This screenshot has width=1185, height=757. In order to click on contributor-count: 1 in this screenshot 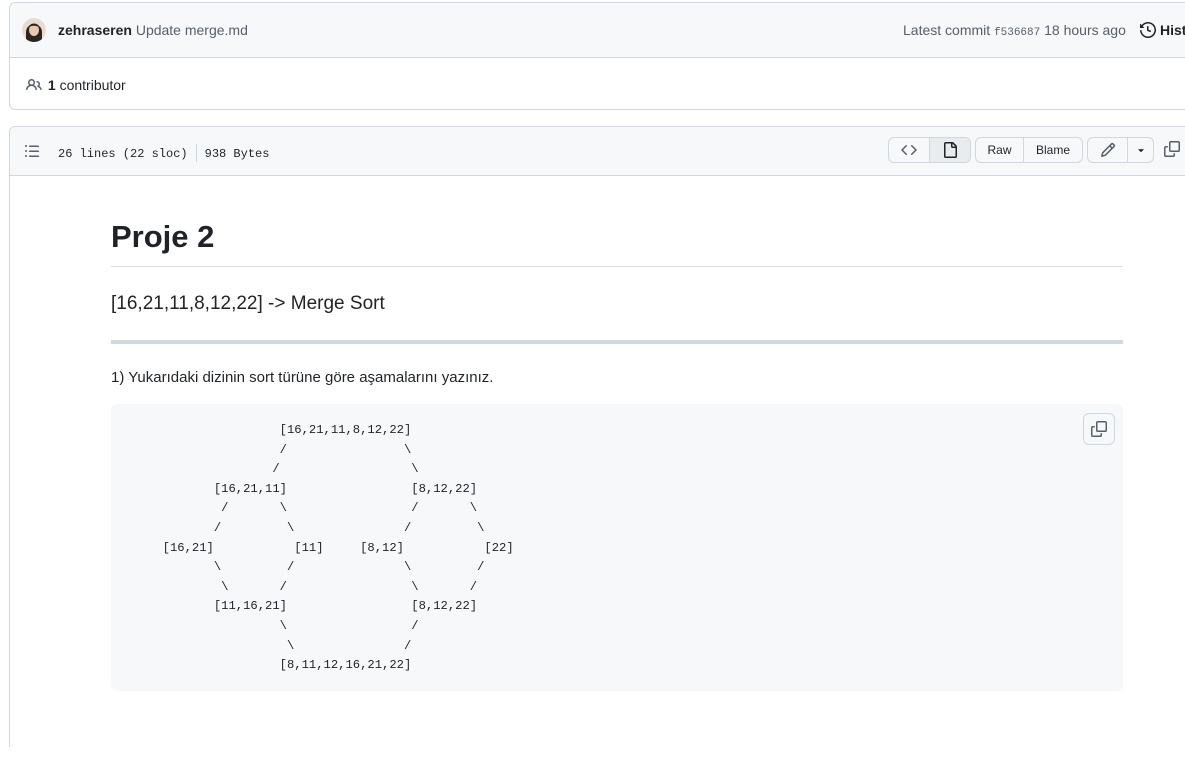, I will do `click(51, 85)`.